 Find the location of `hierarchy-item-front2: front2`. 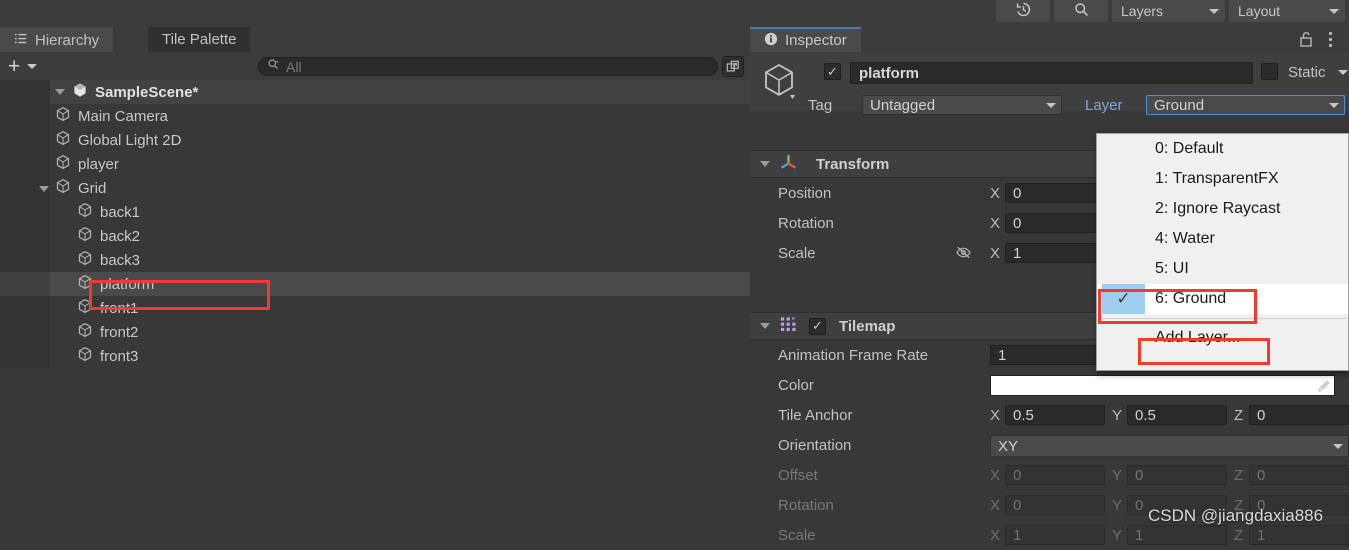

hierarchy-item-front2: front2 is located at coordinates (375, 332).